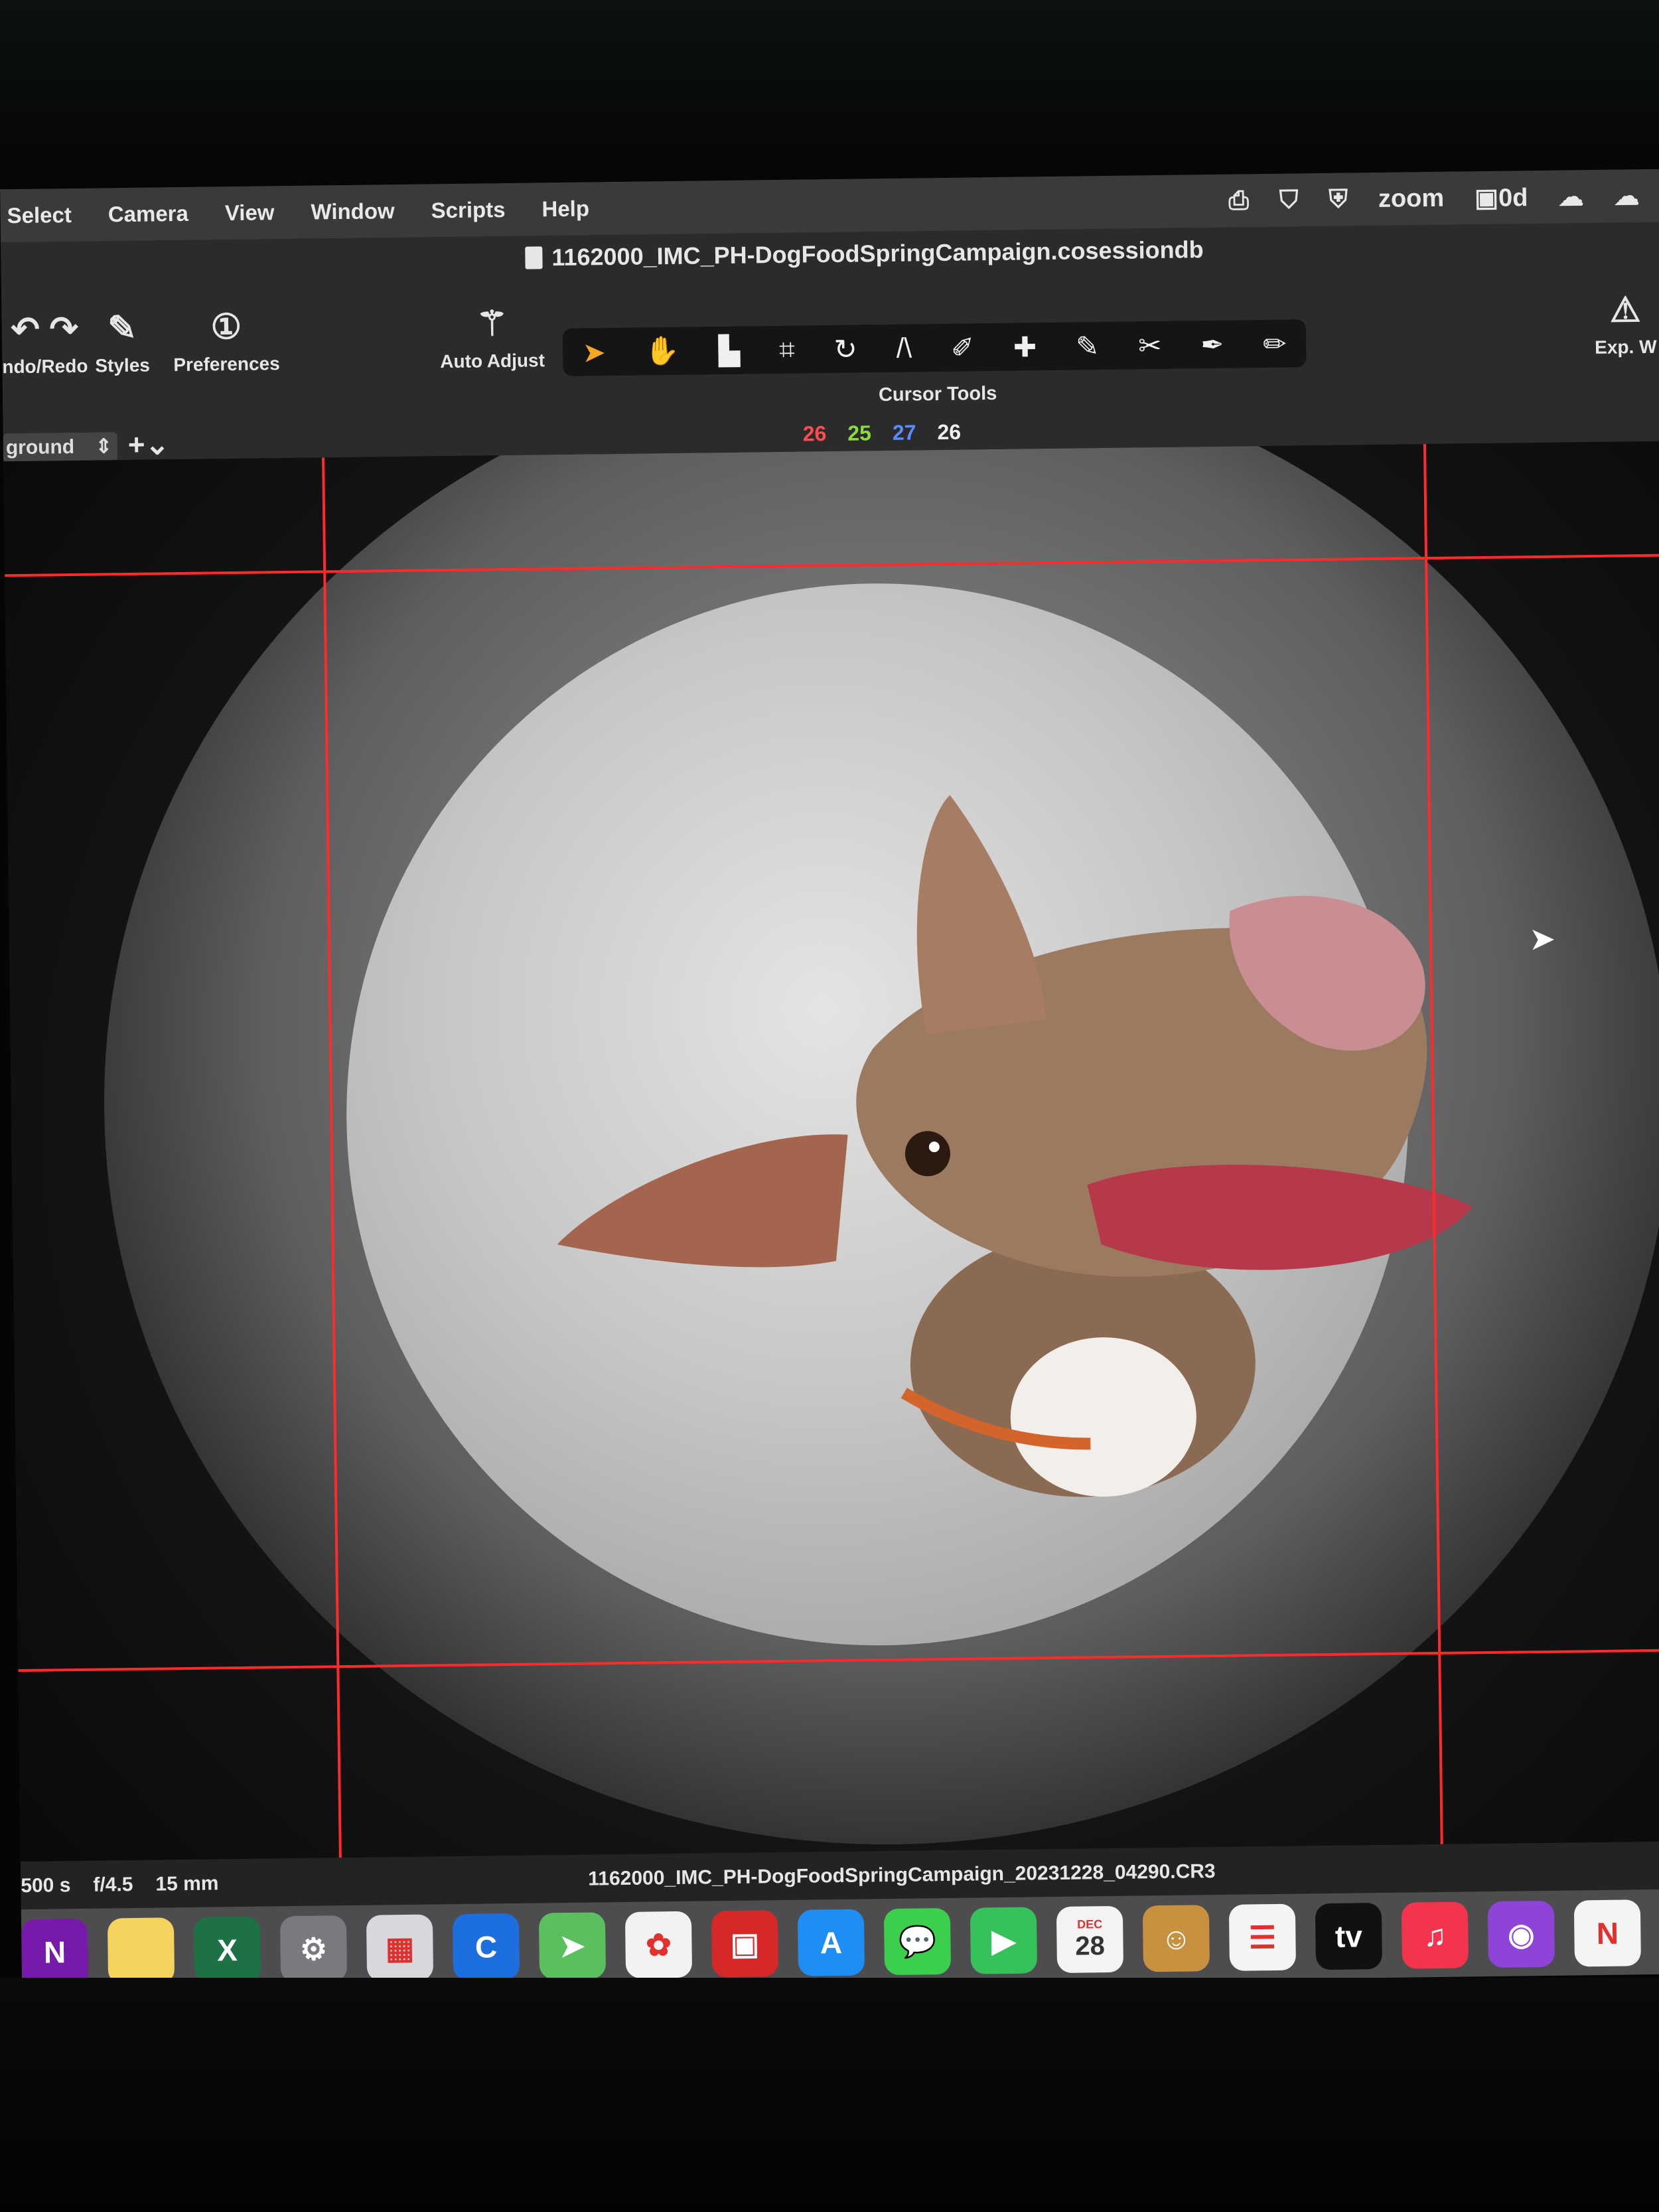  What do you see at coordinates (45, 366) in the screenshot?
I see `undo-redo-label: ndo/Redo` at bounding box center [45, 366].